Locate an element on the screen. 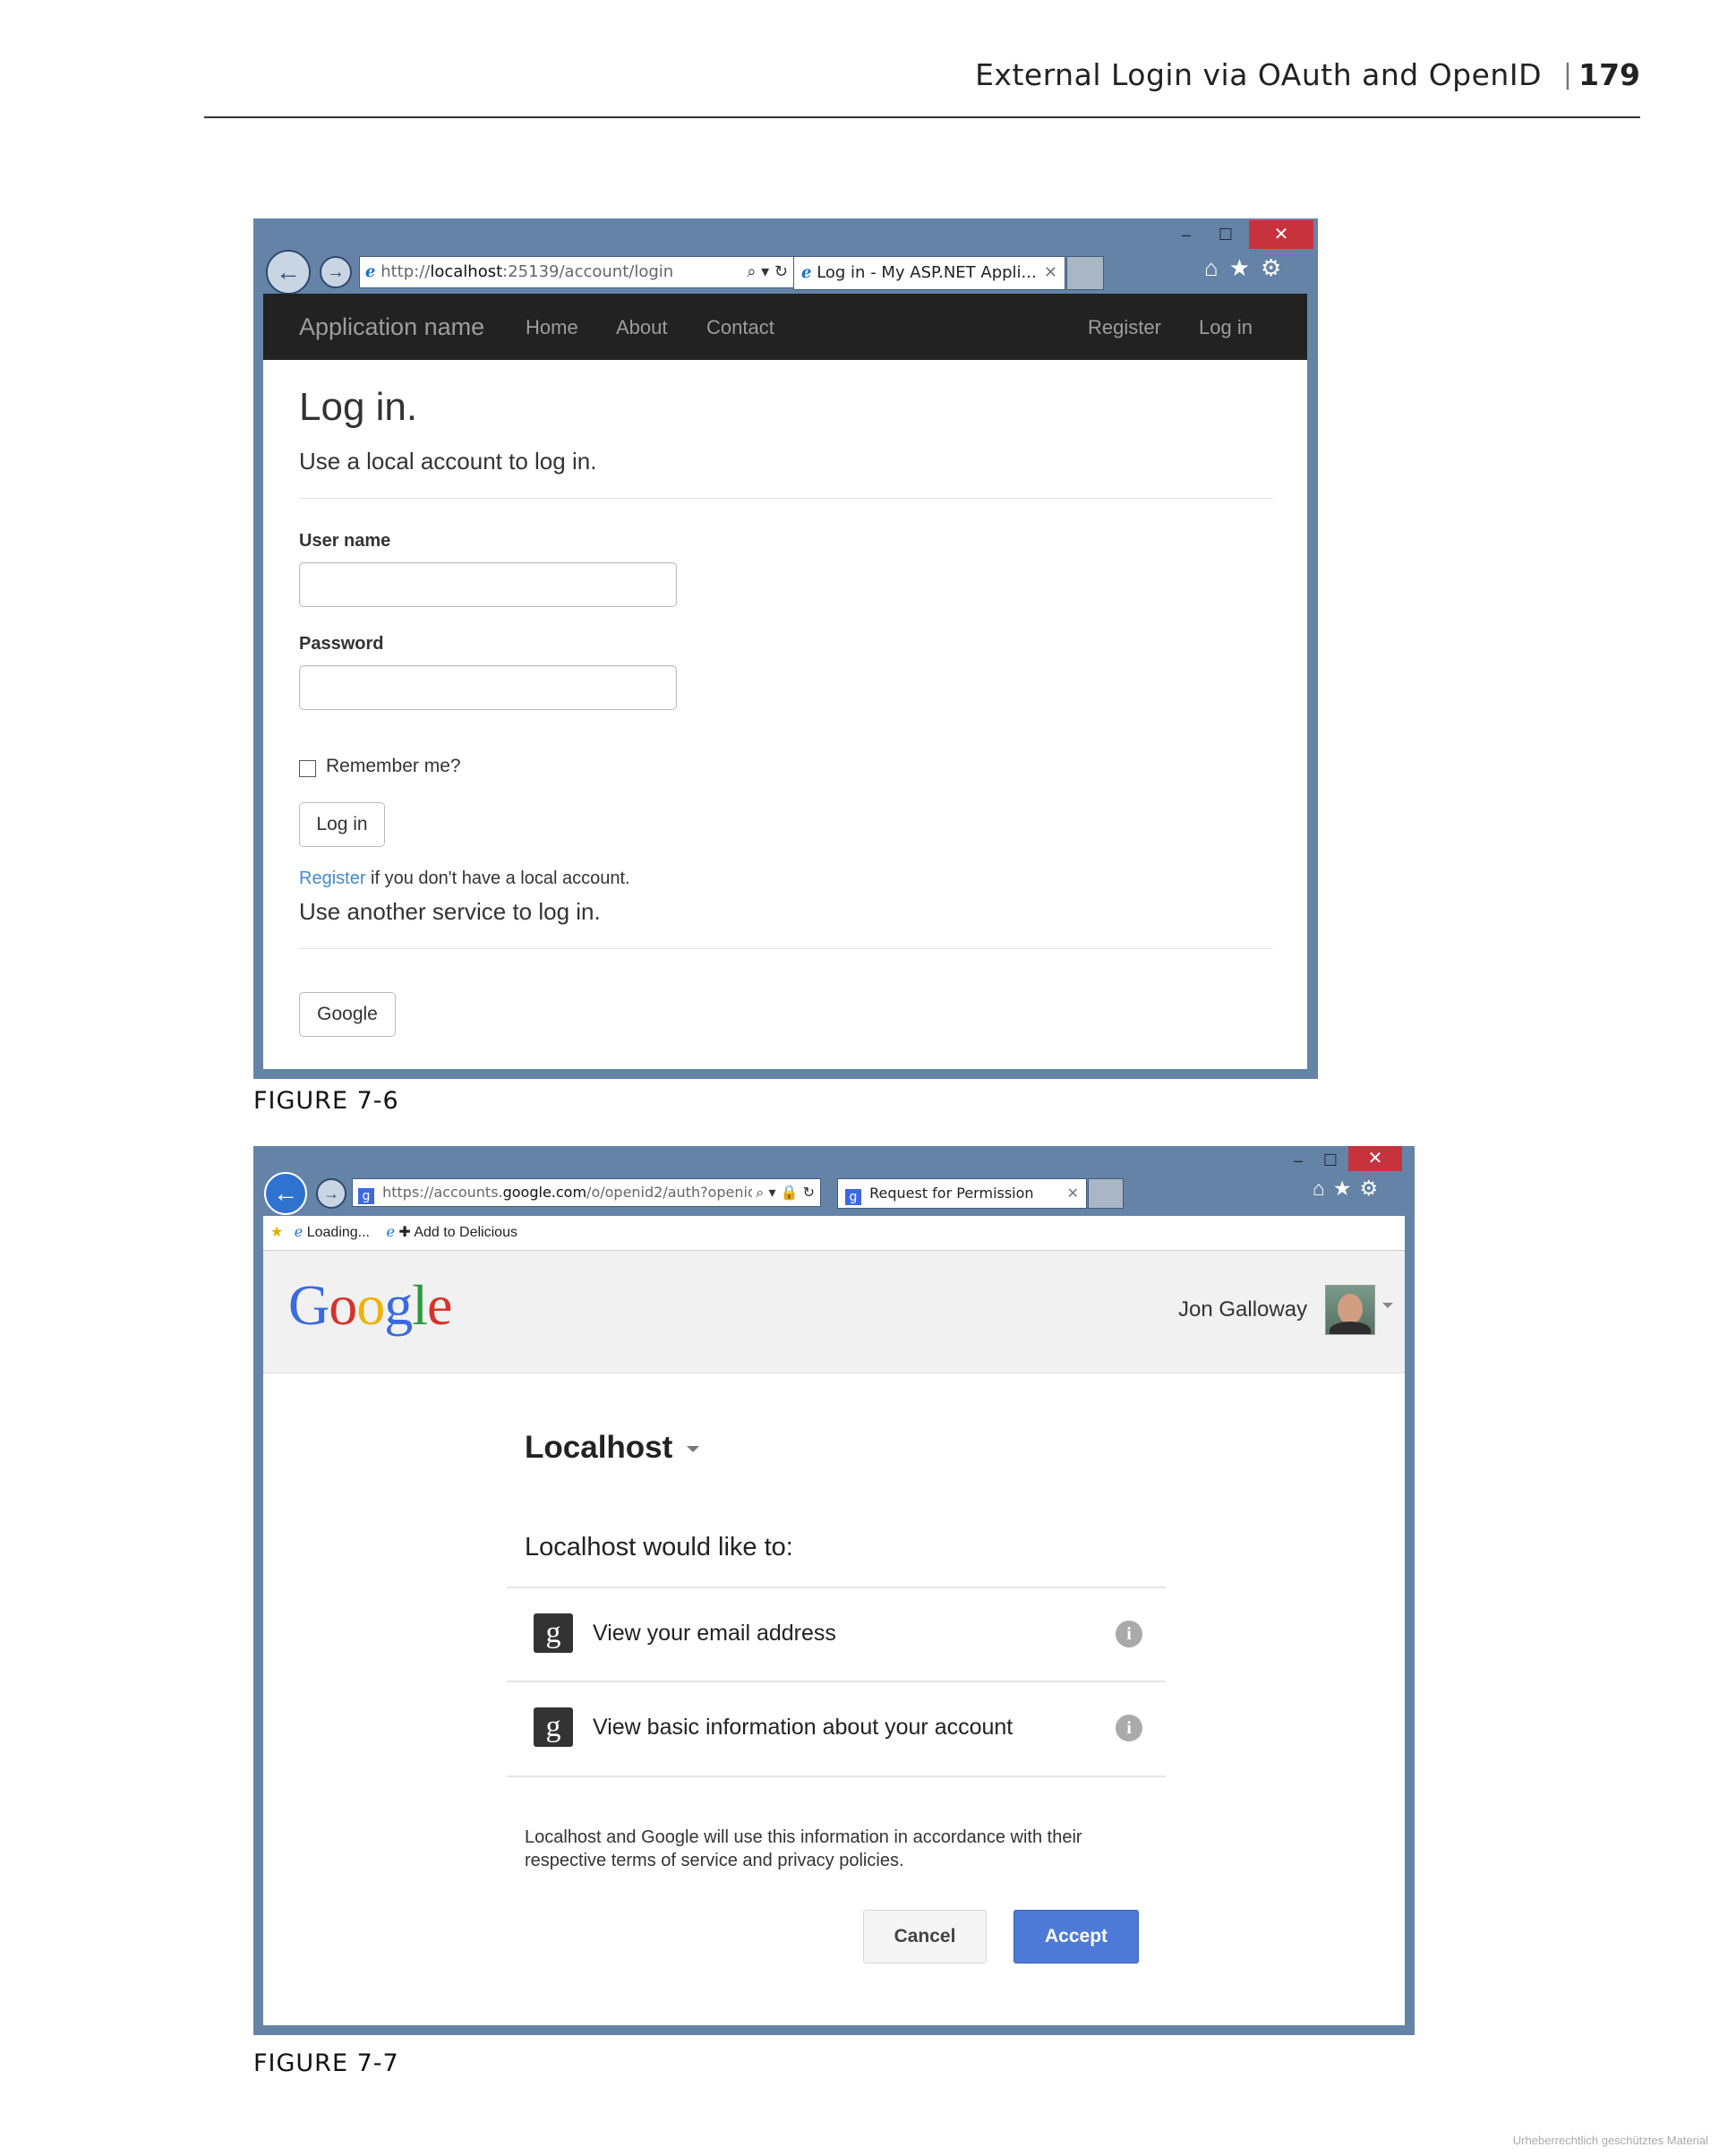 The width and height of the screenshot is (1719, 2156). cancel-button: Cancel is located at coordinates (925, 1937).